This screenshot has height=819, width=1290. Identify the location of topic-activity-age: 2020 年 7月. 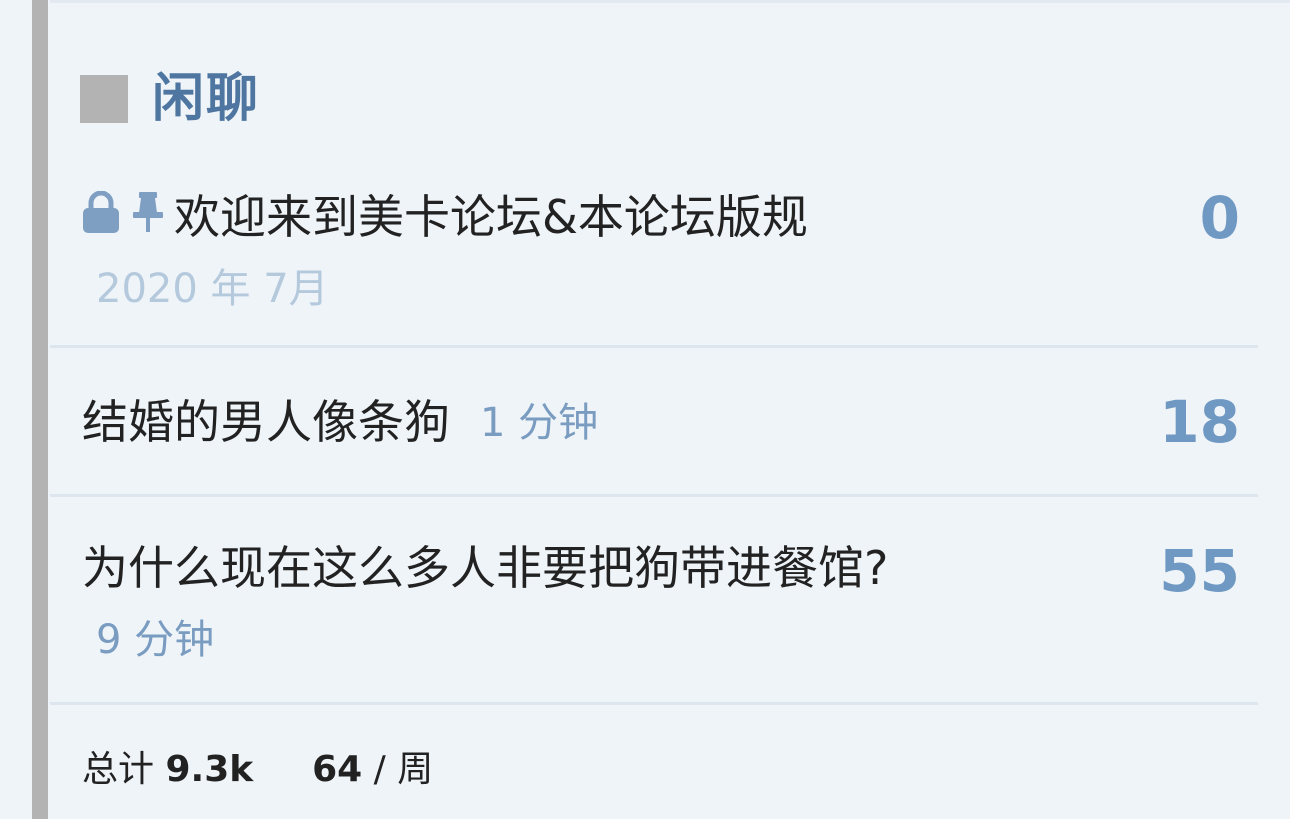
(212, 285).